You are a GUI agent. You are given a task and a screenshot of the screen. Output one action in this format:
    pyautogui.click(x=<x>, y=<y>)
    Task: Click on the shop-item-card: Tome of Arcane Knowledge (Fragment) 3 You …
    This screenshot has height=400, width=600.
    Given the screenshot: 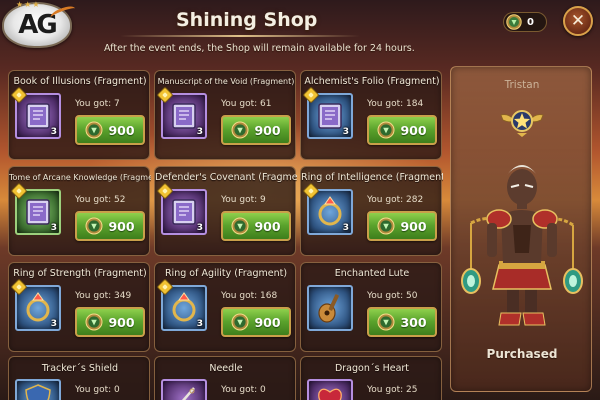 What is the action you would take?
    pyautogui.click(x=79, y=211)
    